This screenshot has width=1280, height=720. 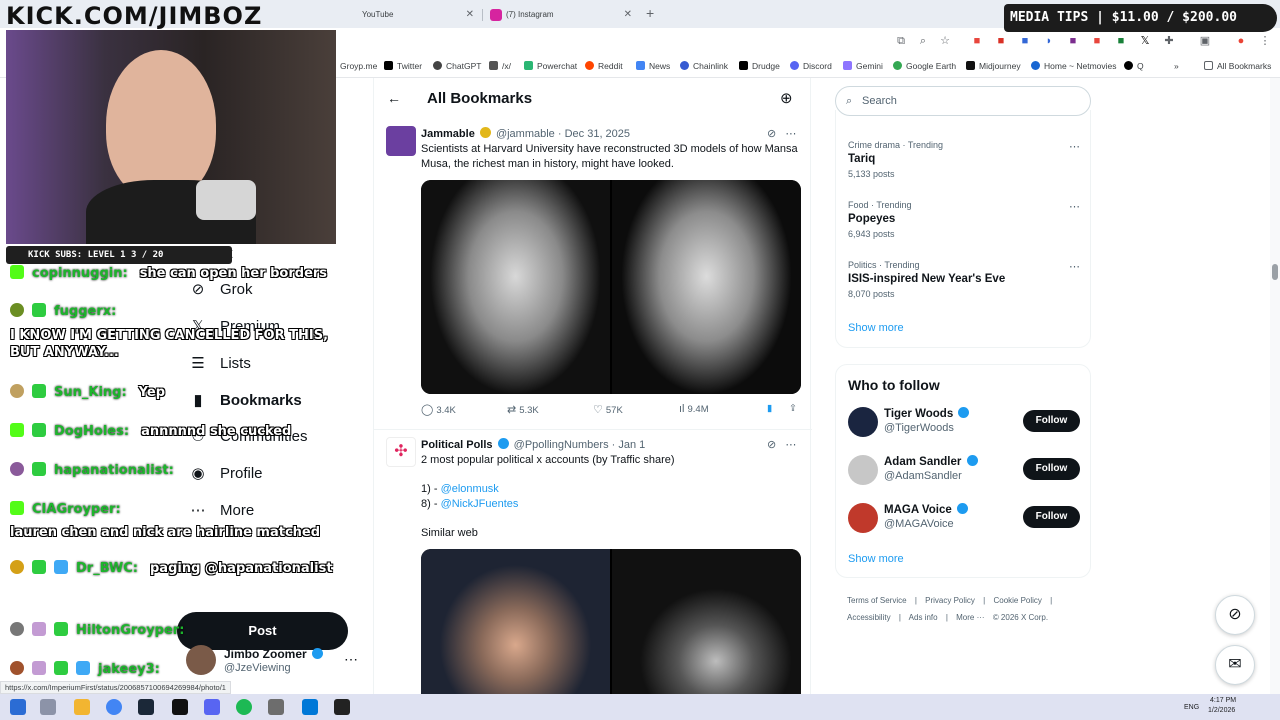 What do you see at coordinates (923, 41) in the screenshot?
I see `zoom-icon: ⌕` at bounding box center [923, 41].